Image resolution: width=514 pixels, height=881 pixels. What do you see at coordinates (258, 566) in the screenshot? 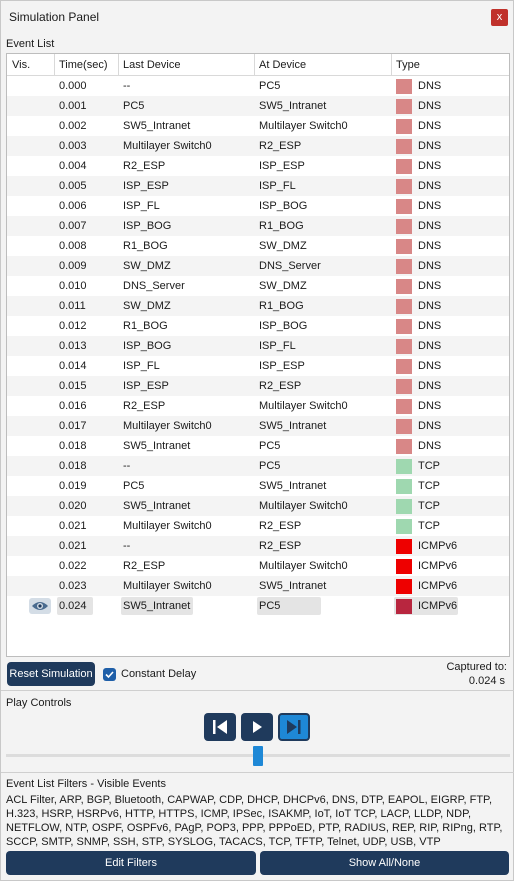
I see `event-row: 0.022 R2_ESP Multilayer Switch0 ICMPv6` at bounding box center [258, 566].